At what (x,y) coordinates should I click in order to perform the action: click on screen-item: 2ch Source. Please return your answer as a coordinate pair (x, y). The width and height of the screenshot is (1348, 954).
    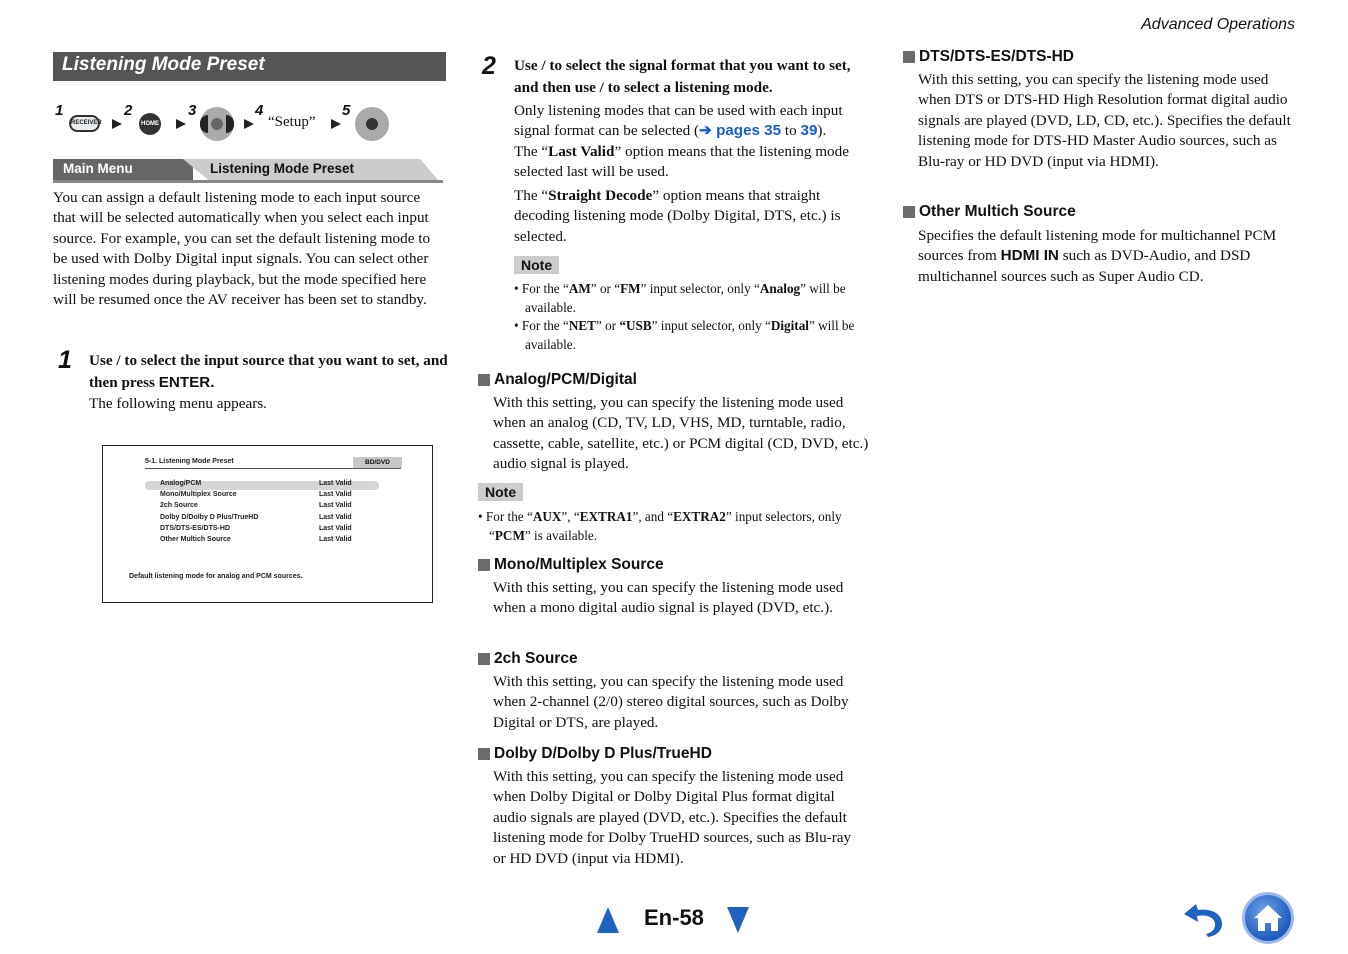
    Looking at the image, I should click on (179, 505).